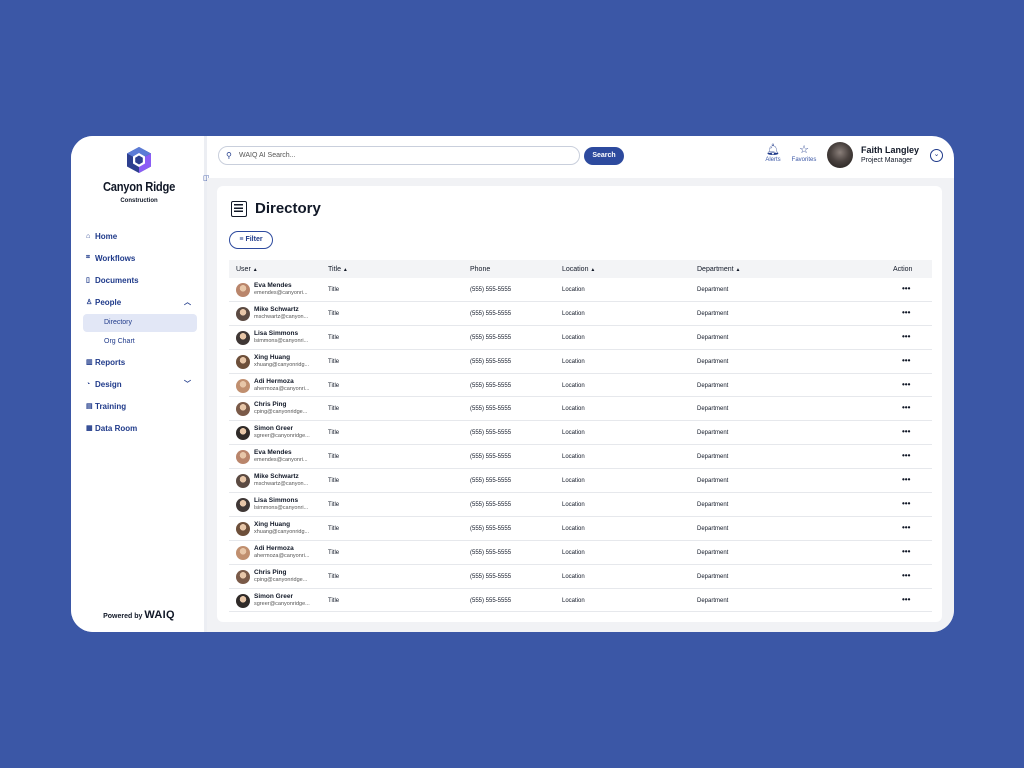 The height and width of the screenshot is (768, 1024). What do you see at coordinates (718, 269) in the screenshot?
I see `column-department: Department ▲` at bounding box center [718, 269].